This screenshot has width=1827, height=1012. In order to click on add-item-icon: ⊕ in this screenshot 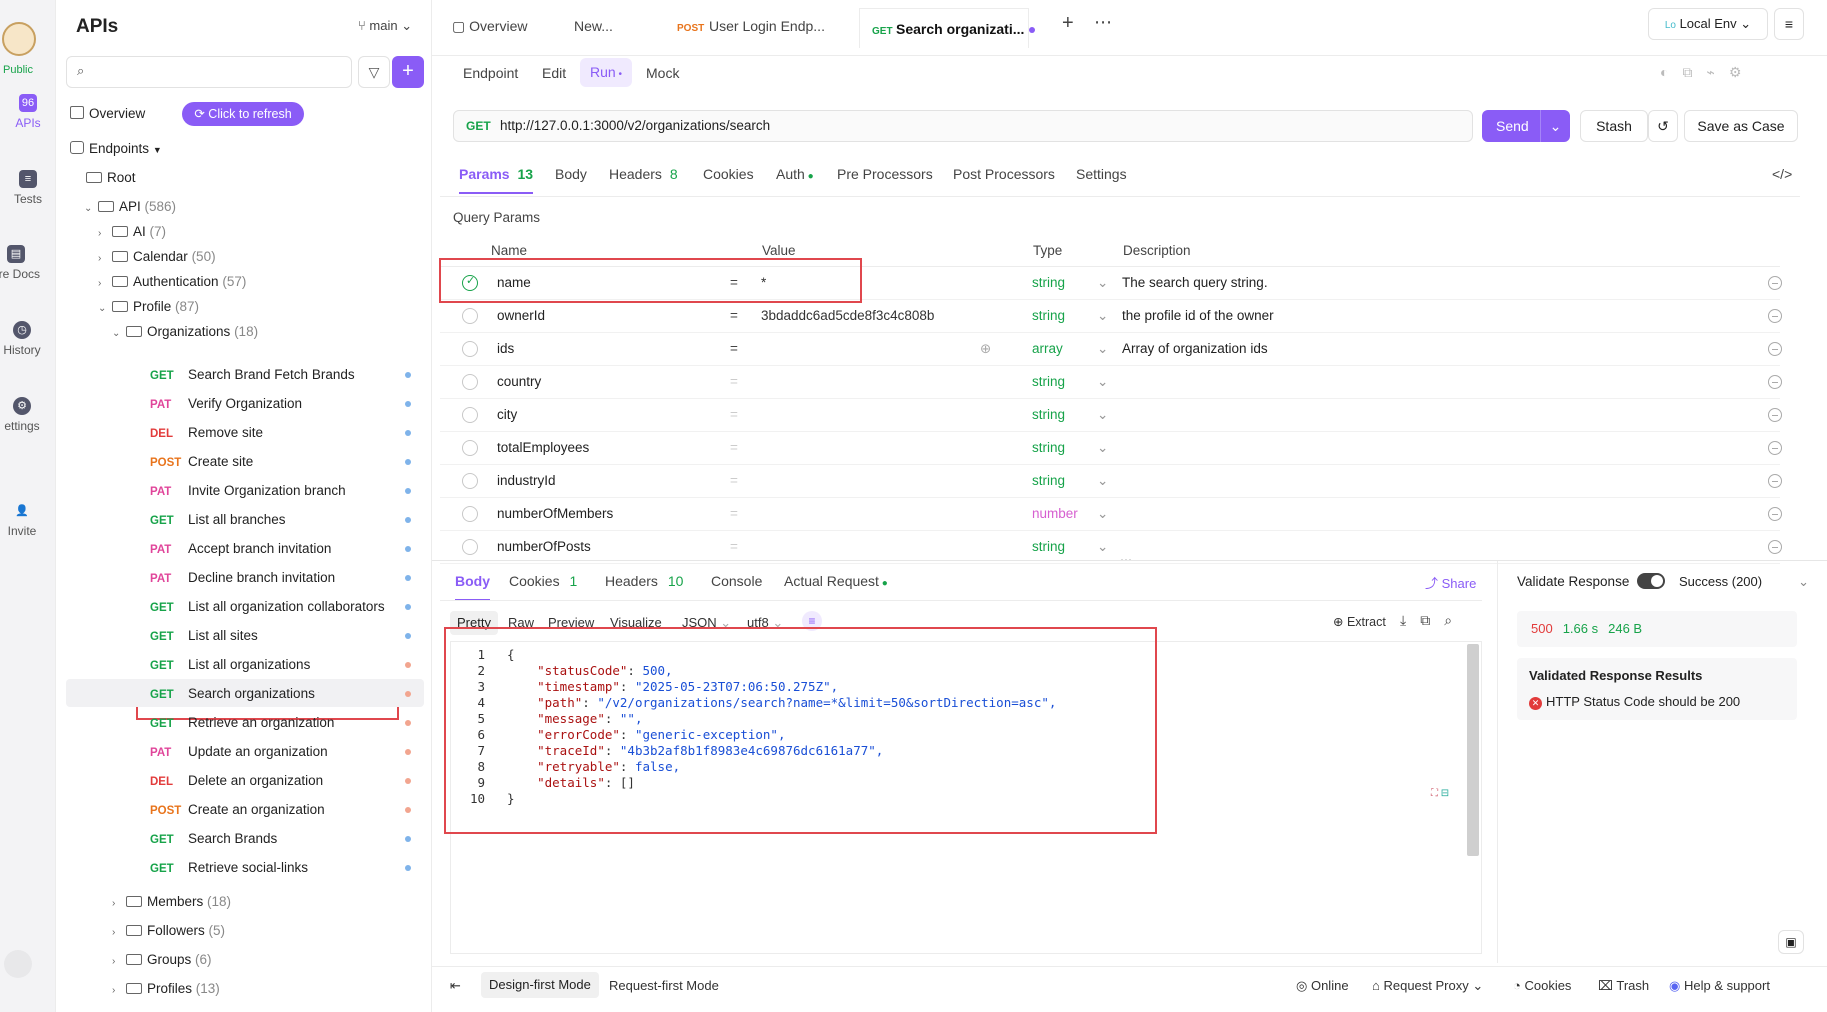, I will do `click(985, 349)`.